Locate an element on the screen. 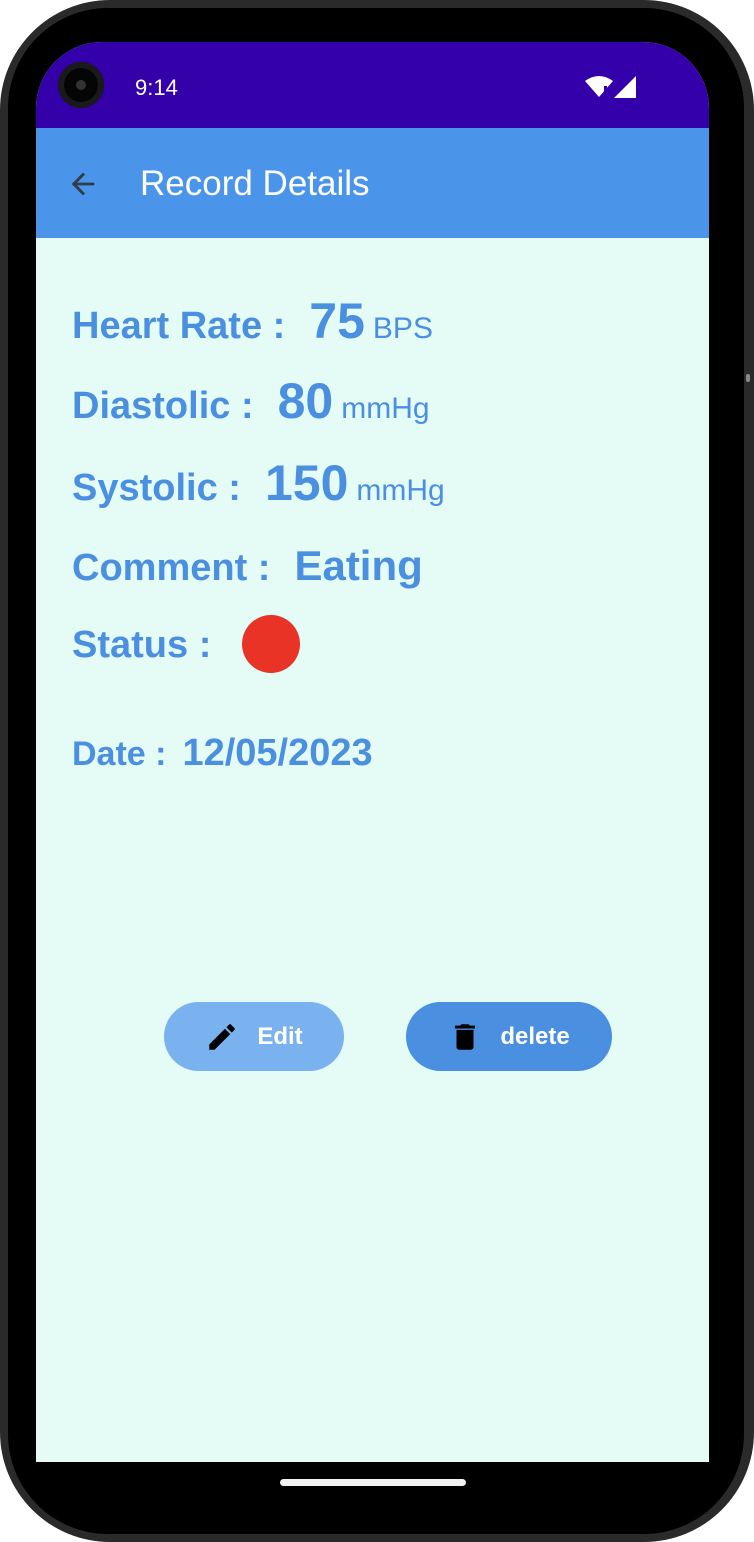 This screenshot has height=1542, width=754. status-row: Status : is located at coordinates (141, 645).